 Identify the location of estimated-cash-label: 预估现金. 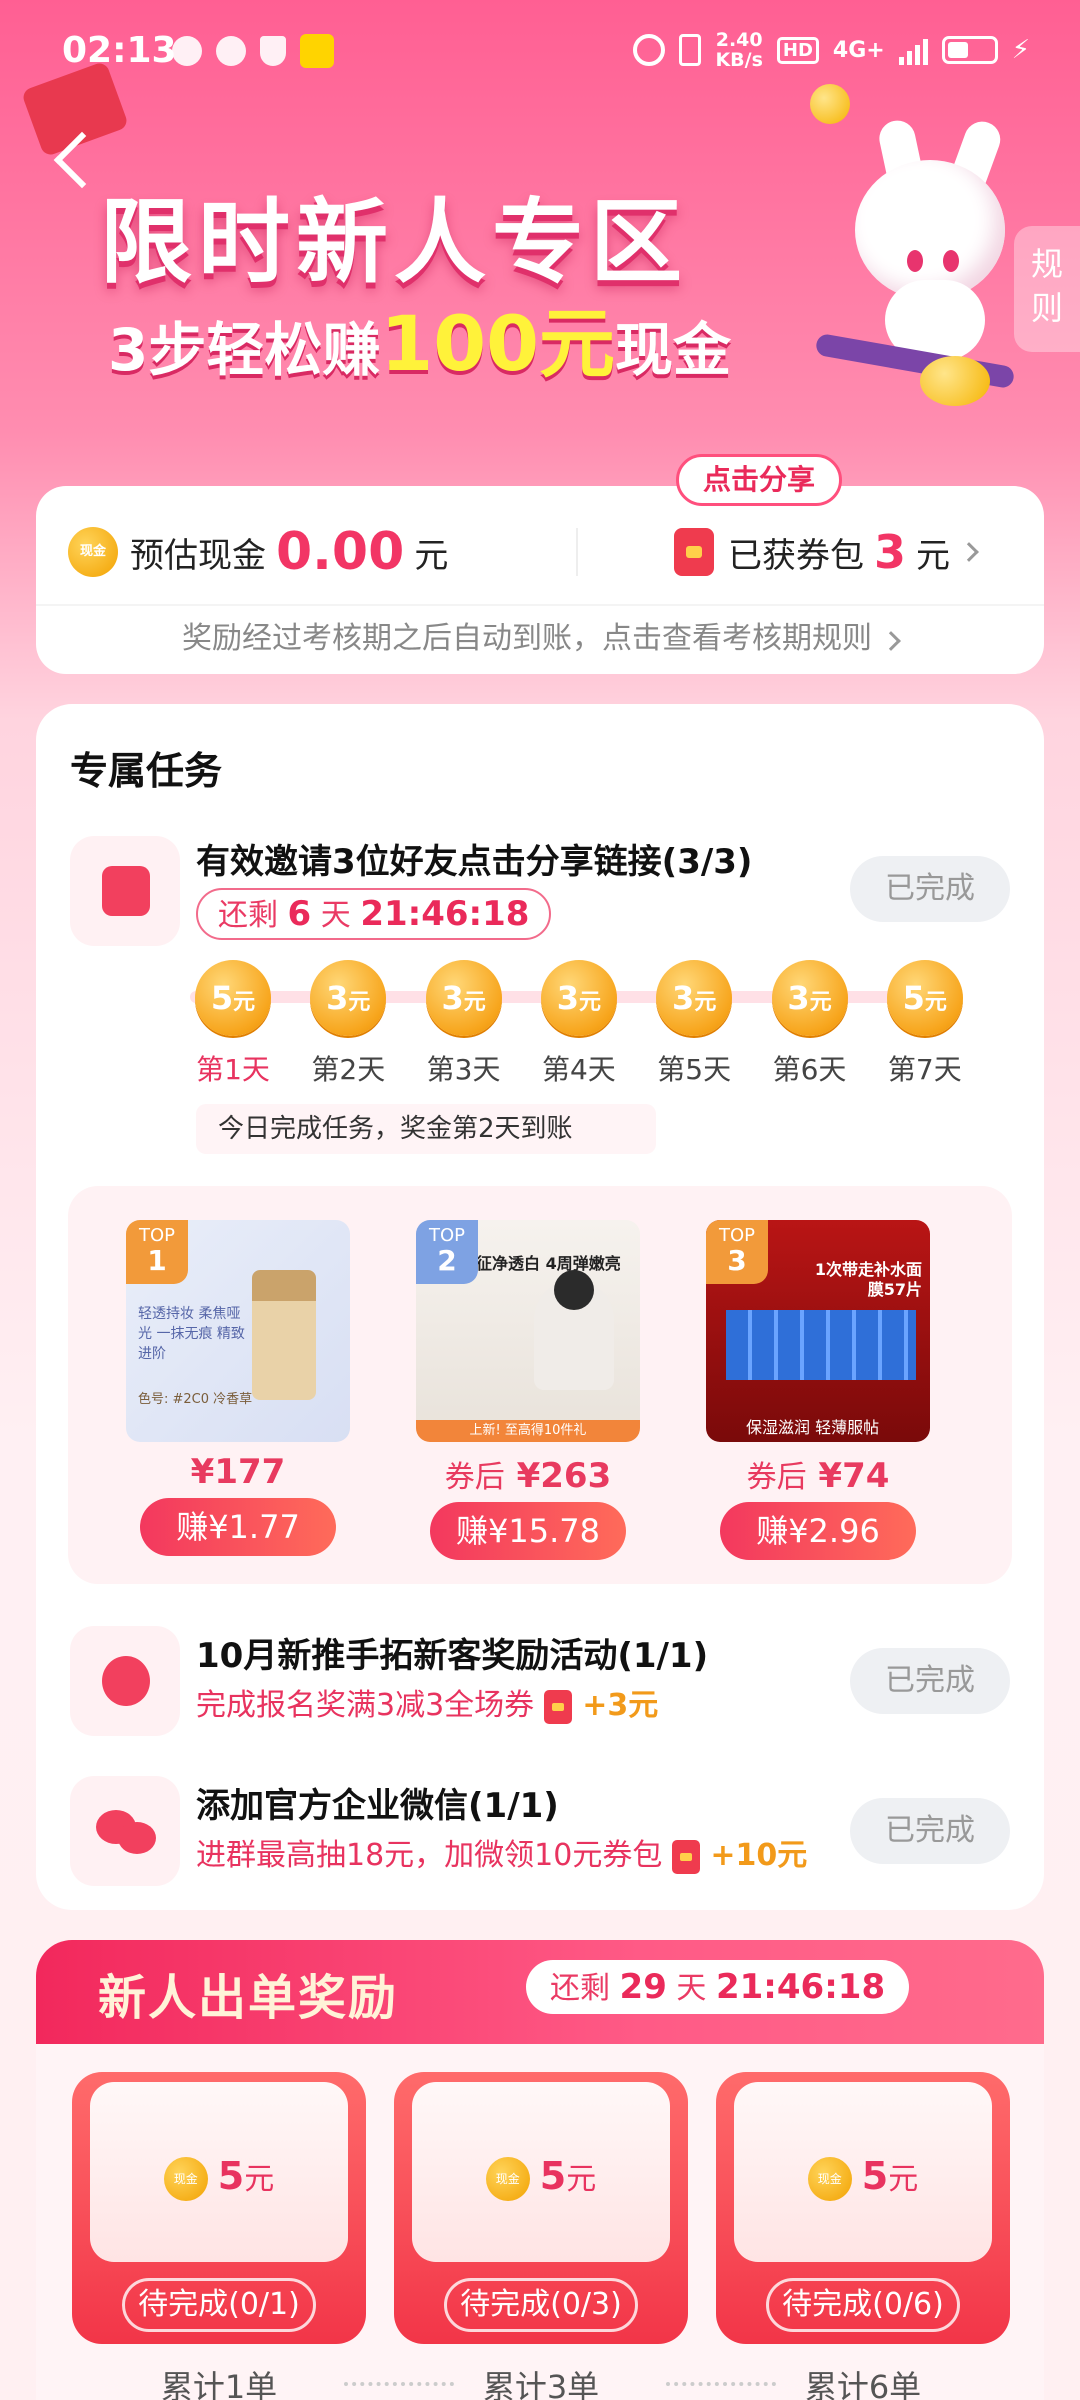
(198, 555).